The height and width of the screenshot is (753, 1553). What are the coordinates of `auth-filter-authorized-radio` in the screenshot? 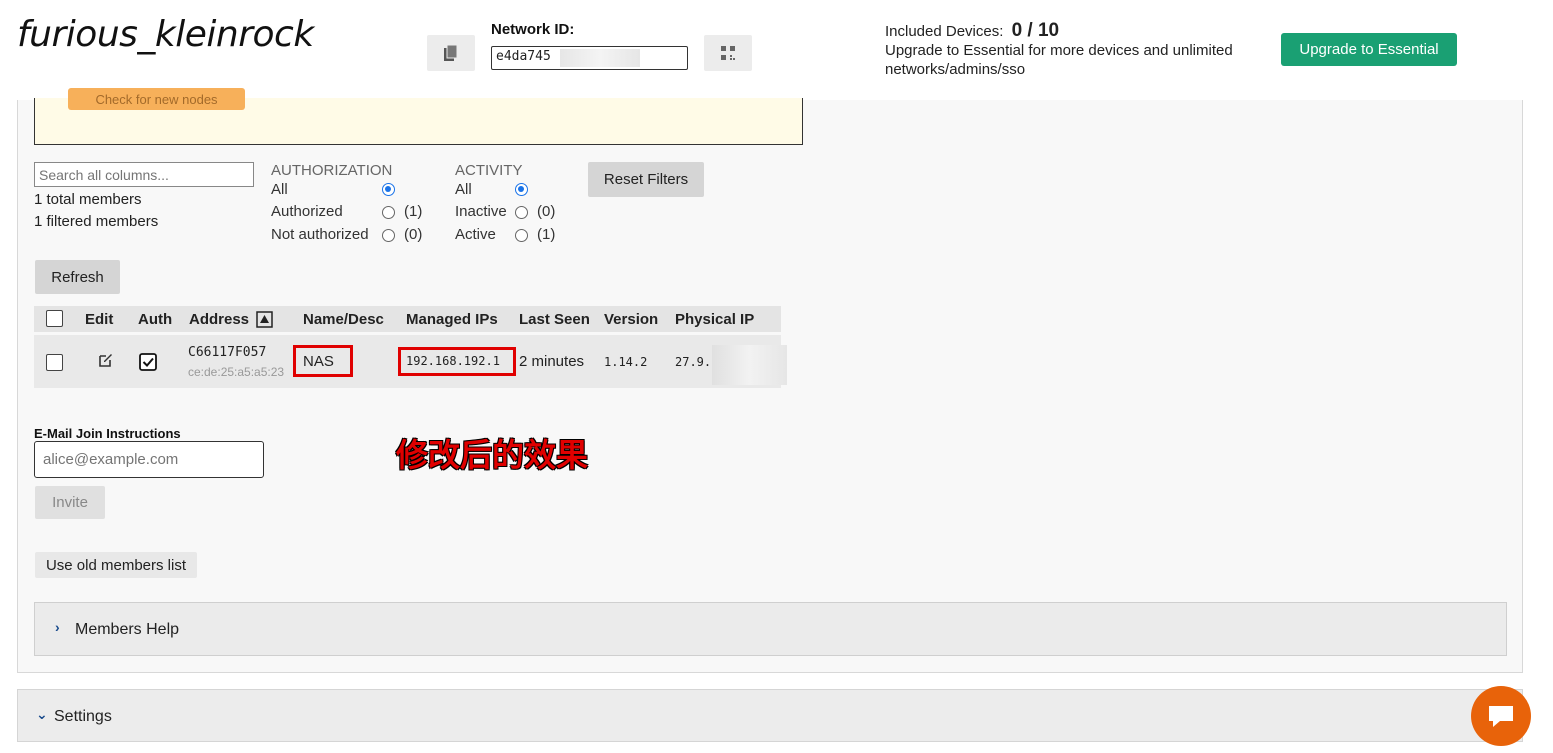 It's located at (388, 212).